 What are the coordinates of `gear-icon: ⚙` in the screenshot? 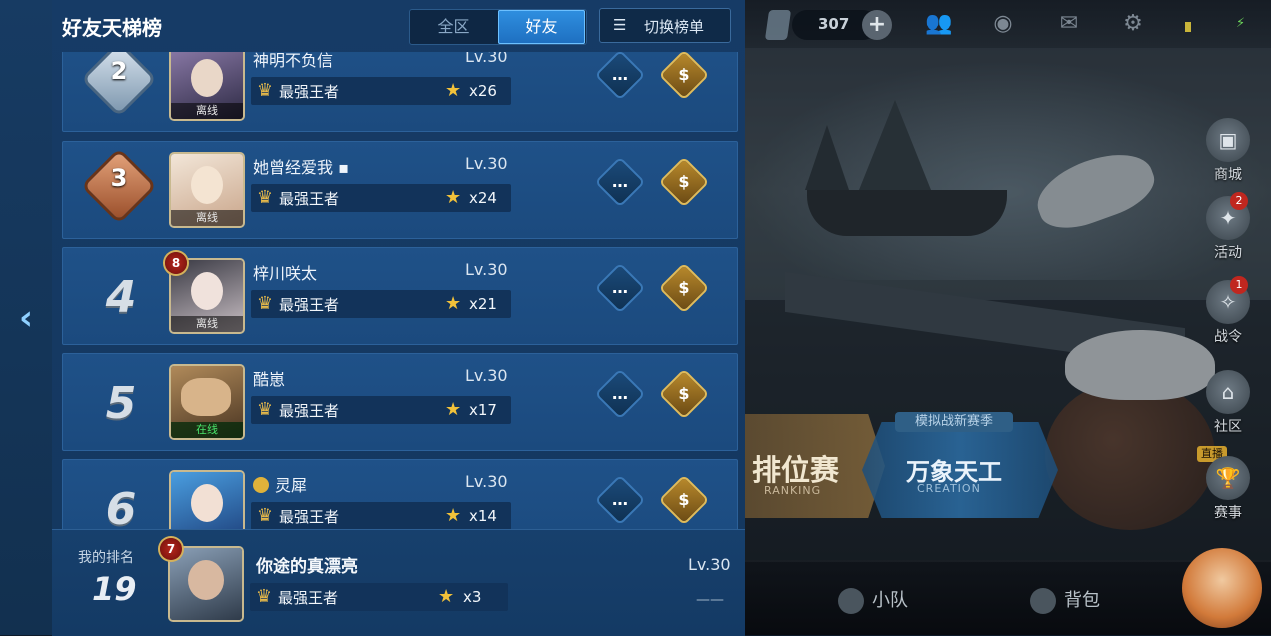 It's located at (1133, 24).